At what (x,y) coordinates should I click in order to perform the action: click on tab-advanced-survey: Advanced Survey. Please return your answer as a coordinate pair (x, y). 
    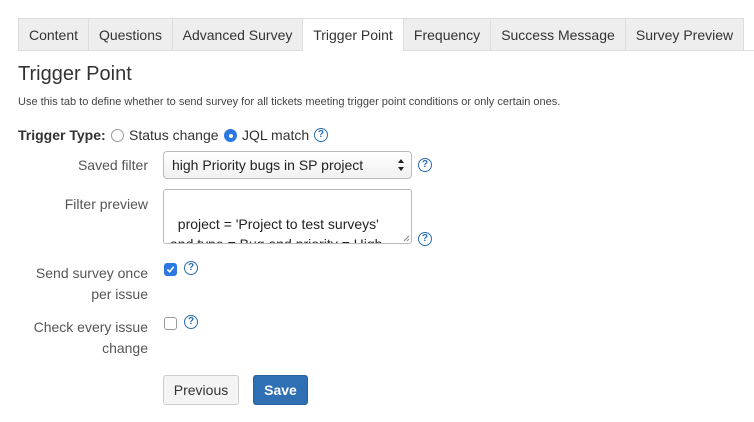
    Looking at the image, I should click on (237, 34).